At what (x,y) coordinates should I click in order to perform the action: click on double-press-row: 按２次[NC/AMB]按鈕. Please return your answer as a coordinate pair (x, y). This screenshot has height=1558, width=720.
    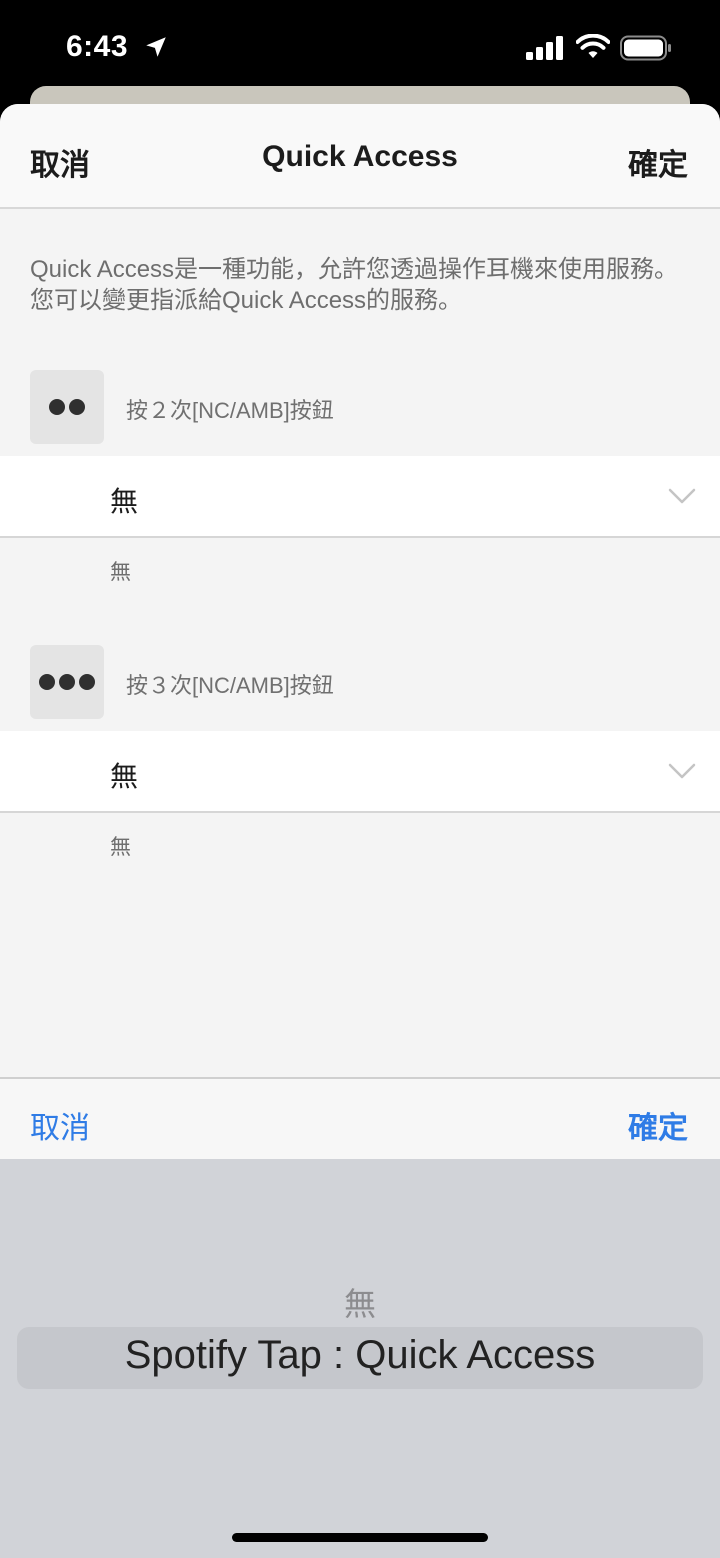
    Looking at the image, I should click on (360, 408).